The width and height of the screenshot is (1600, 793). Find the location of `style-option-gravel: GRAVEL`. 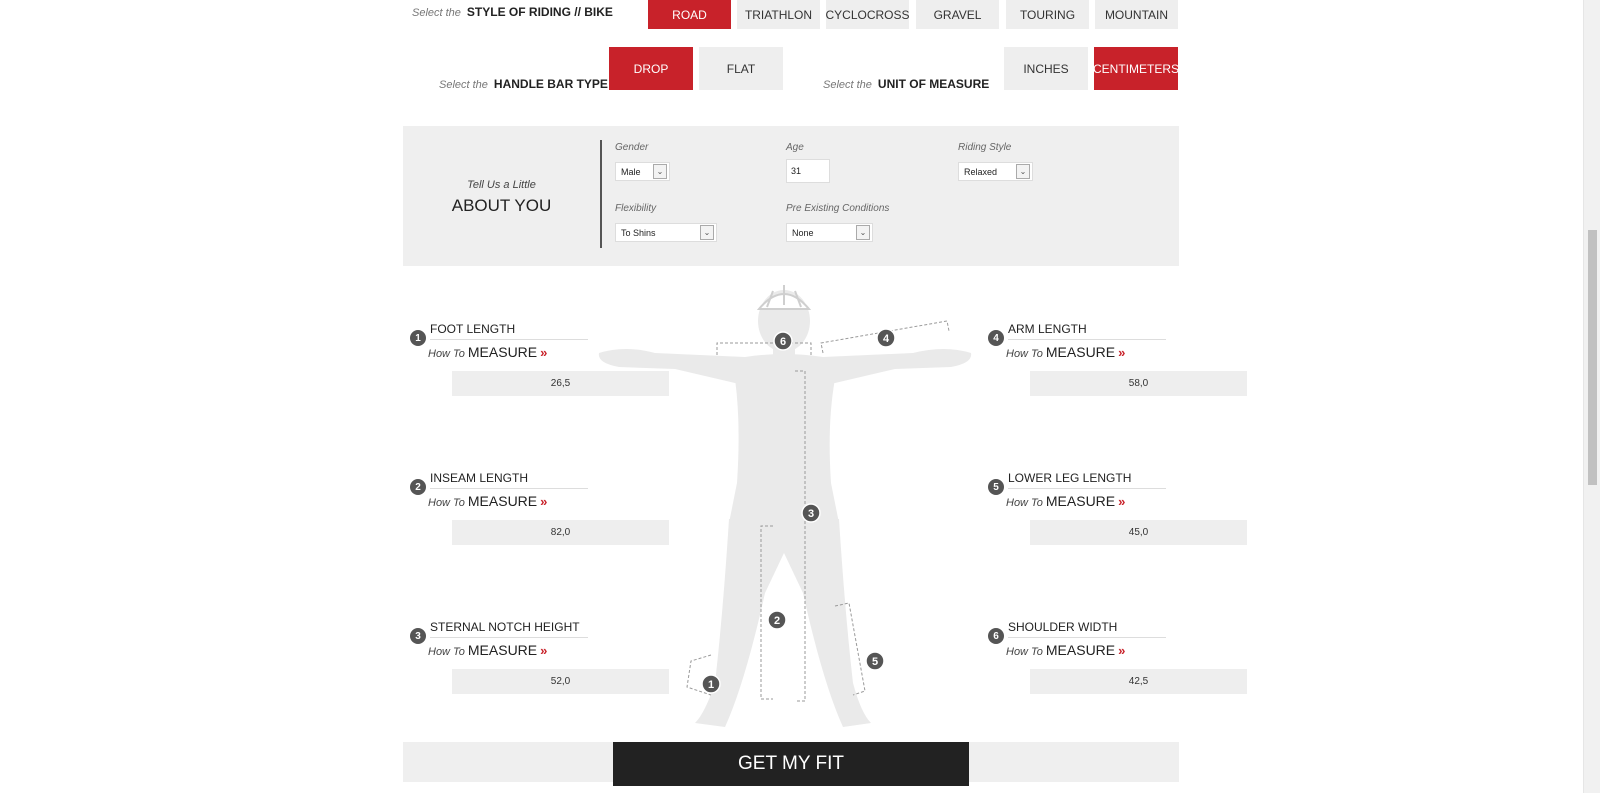

style-option-gravel: GRAVEL is located at coordinates (957, 14).